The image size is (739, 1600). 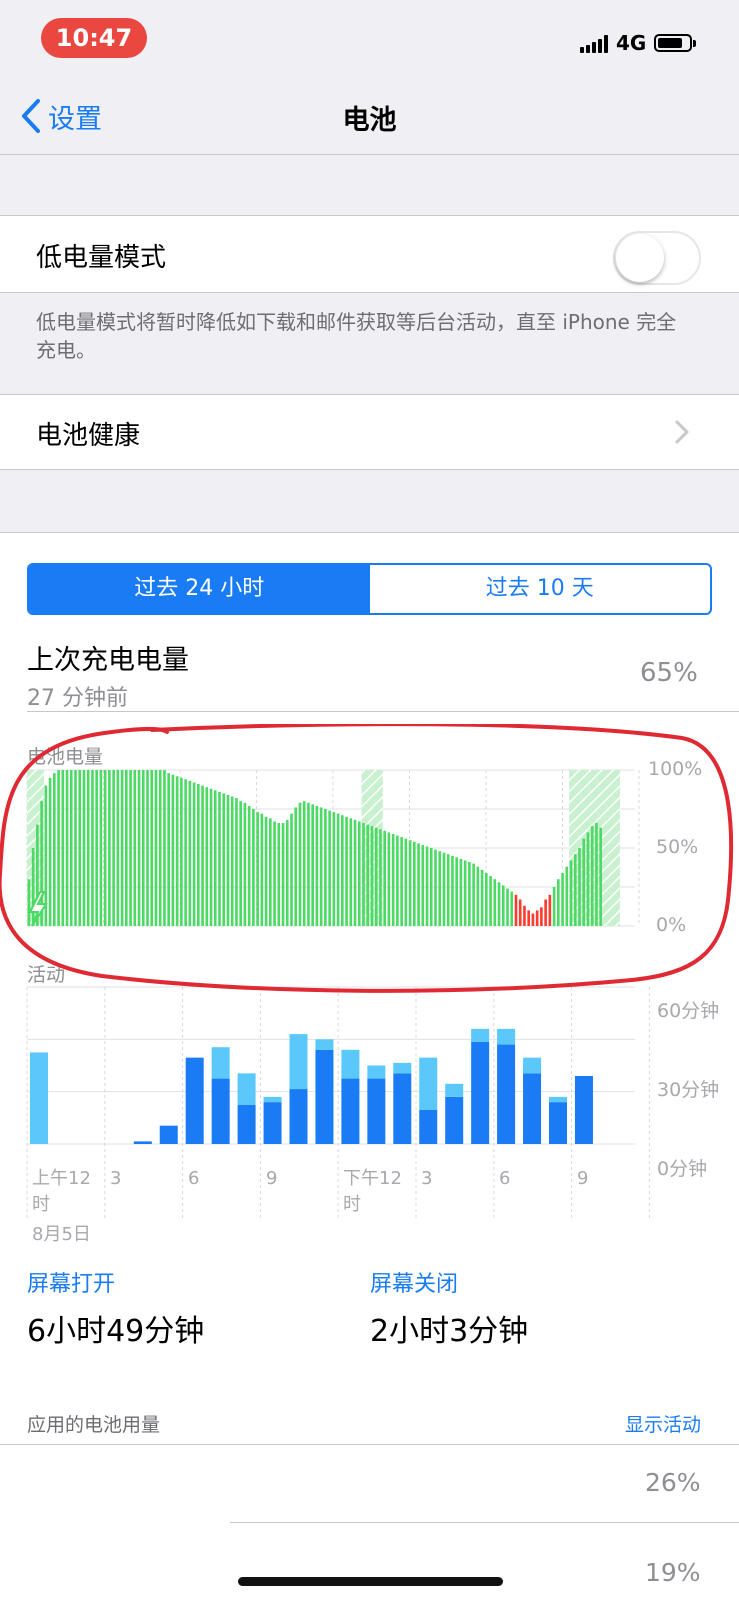 What do you see at coordinates (372, 1191) in the screenshot?
I see `x-label-12pm: 下午12时` at bounding box center [372, 1191].